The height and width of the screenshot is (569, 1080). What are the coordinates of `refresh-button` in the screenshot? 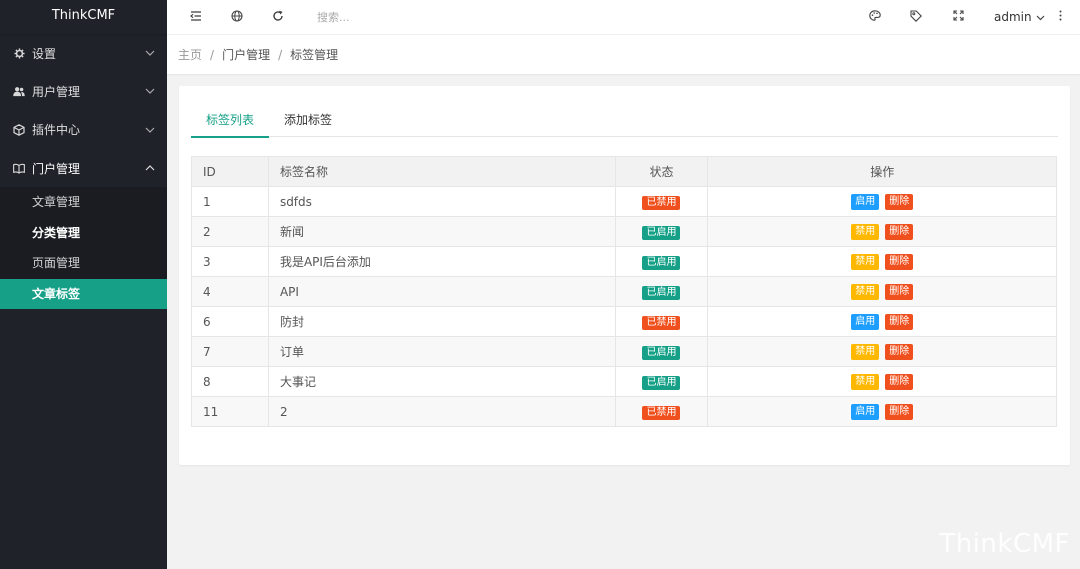 It's located at (278, 17).